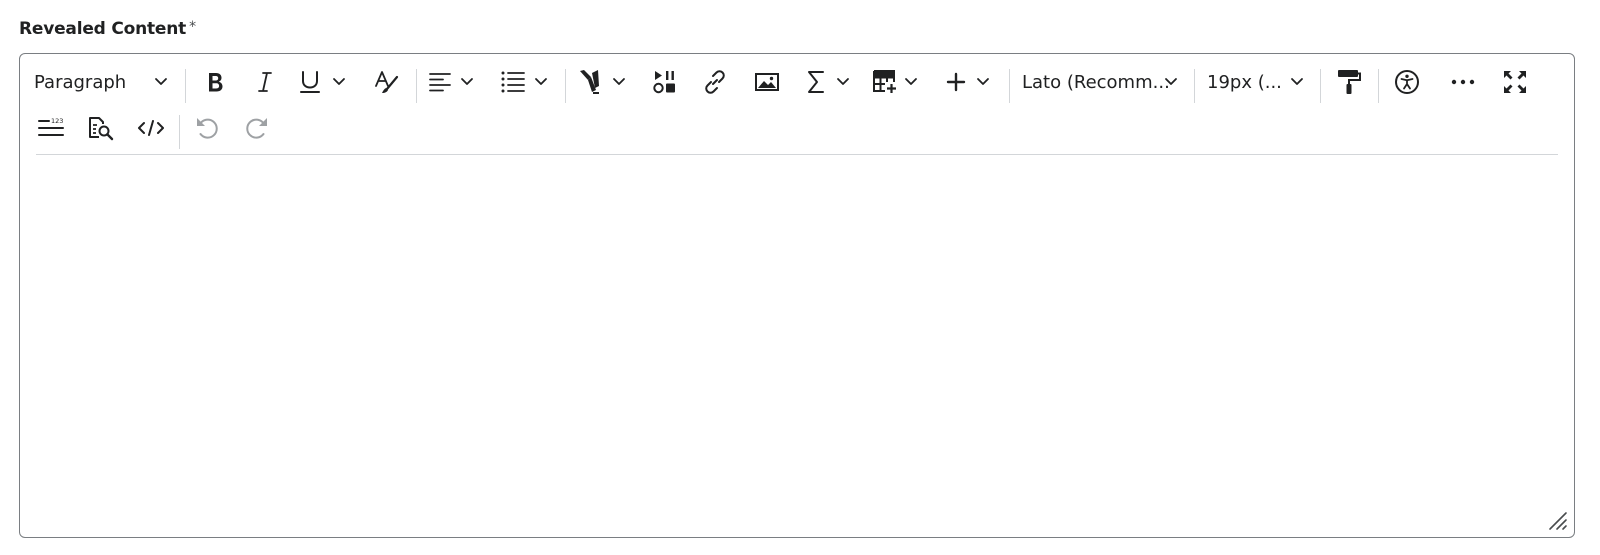 This screenshot has width=1600, height=555. I want to click on undo-button, so click(207, 128).